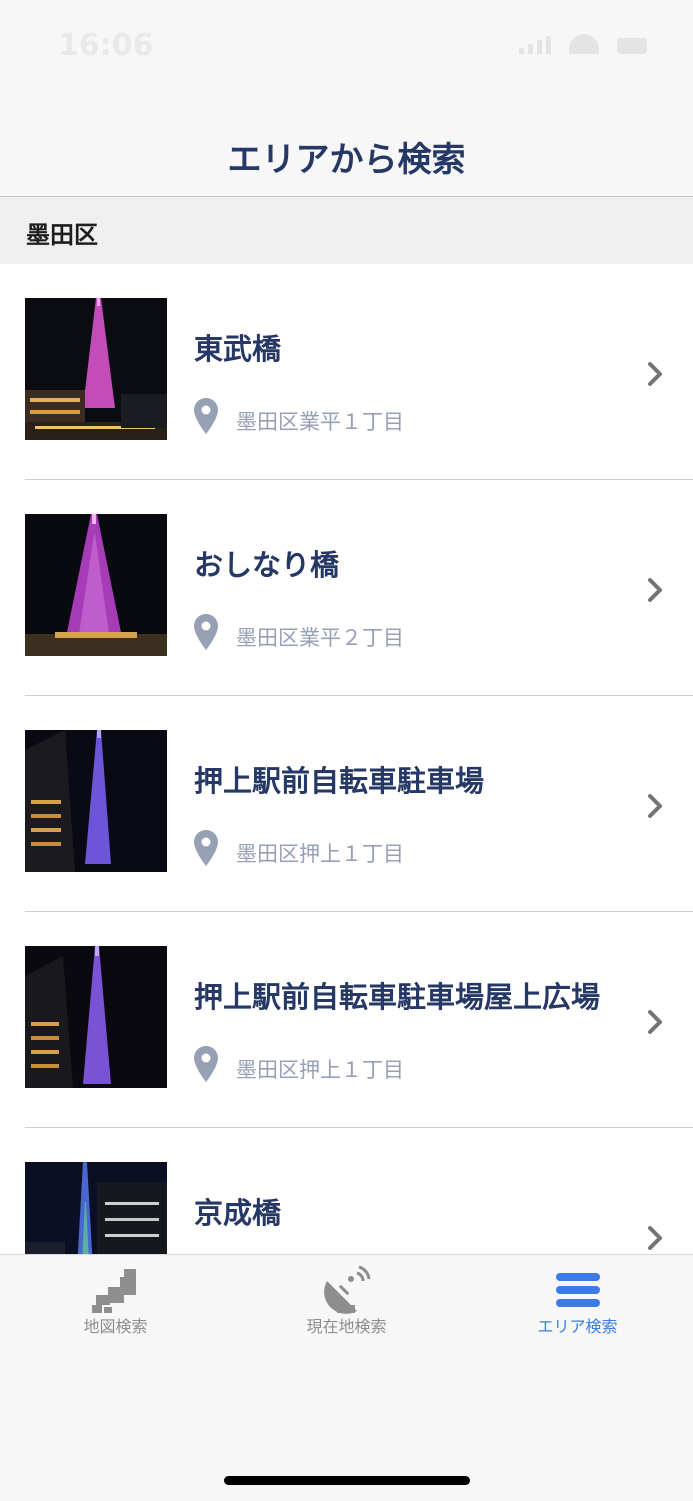 Image resolution: width=693 pixels, height=1501 pixels. I want to click on list-item: おしなり橋 墨田区業平２丁目, so click(346, 588).